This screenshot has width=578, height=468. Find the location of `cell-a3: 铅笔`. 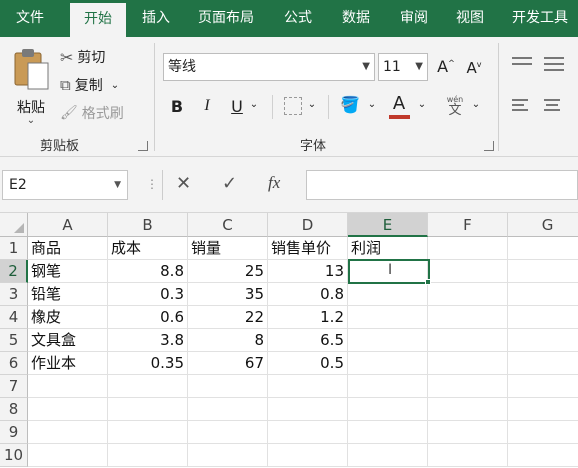

cell-a3: 铅笔 is located at coordinates (68, 294).